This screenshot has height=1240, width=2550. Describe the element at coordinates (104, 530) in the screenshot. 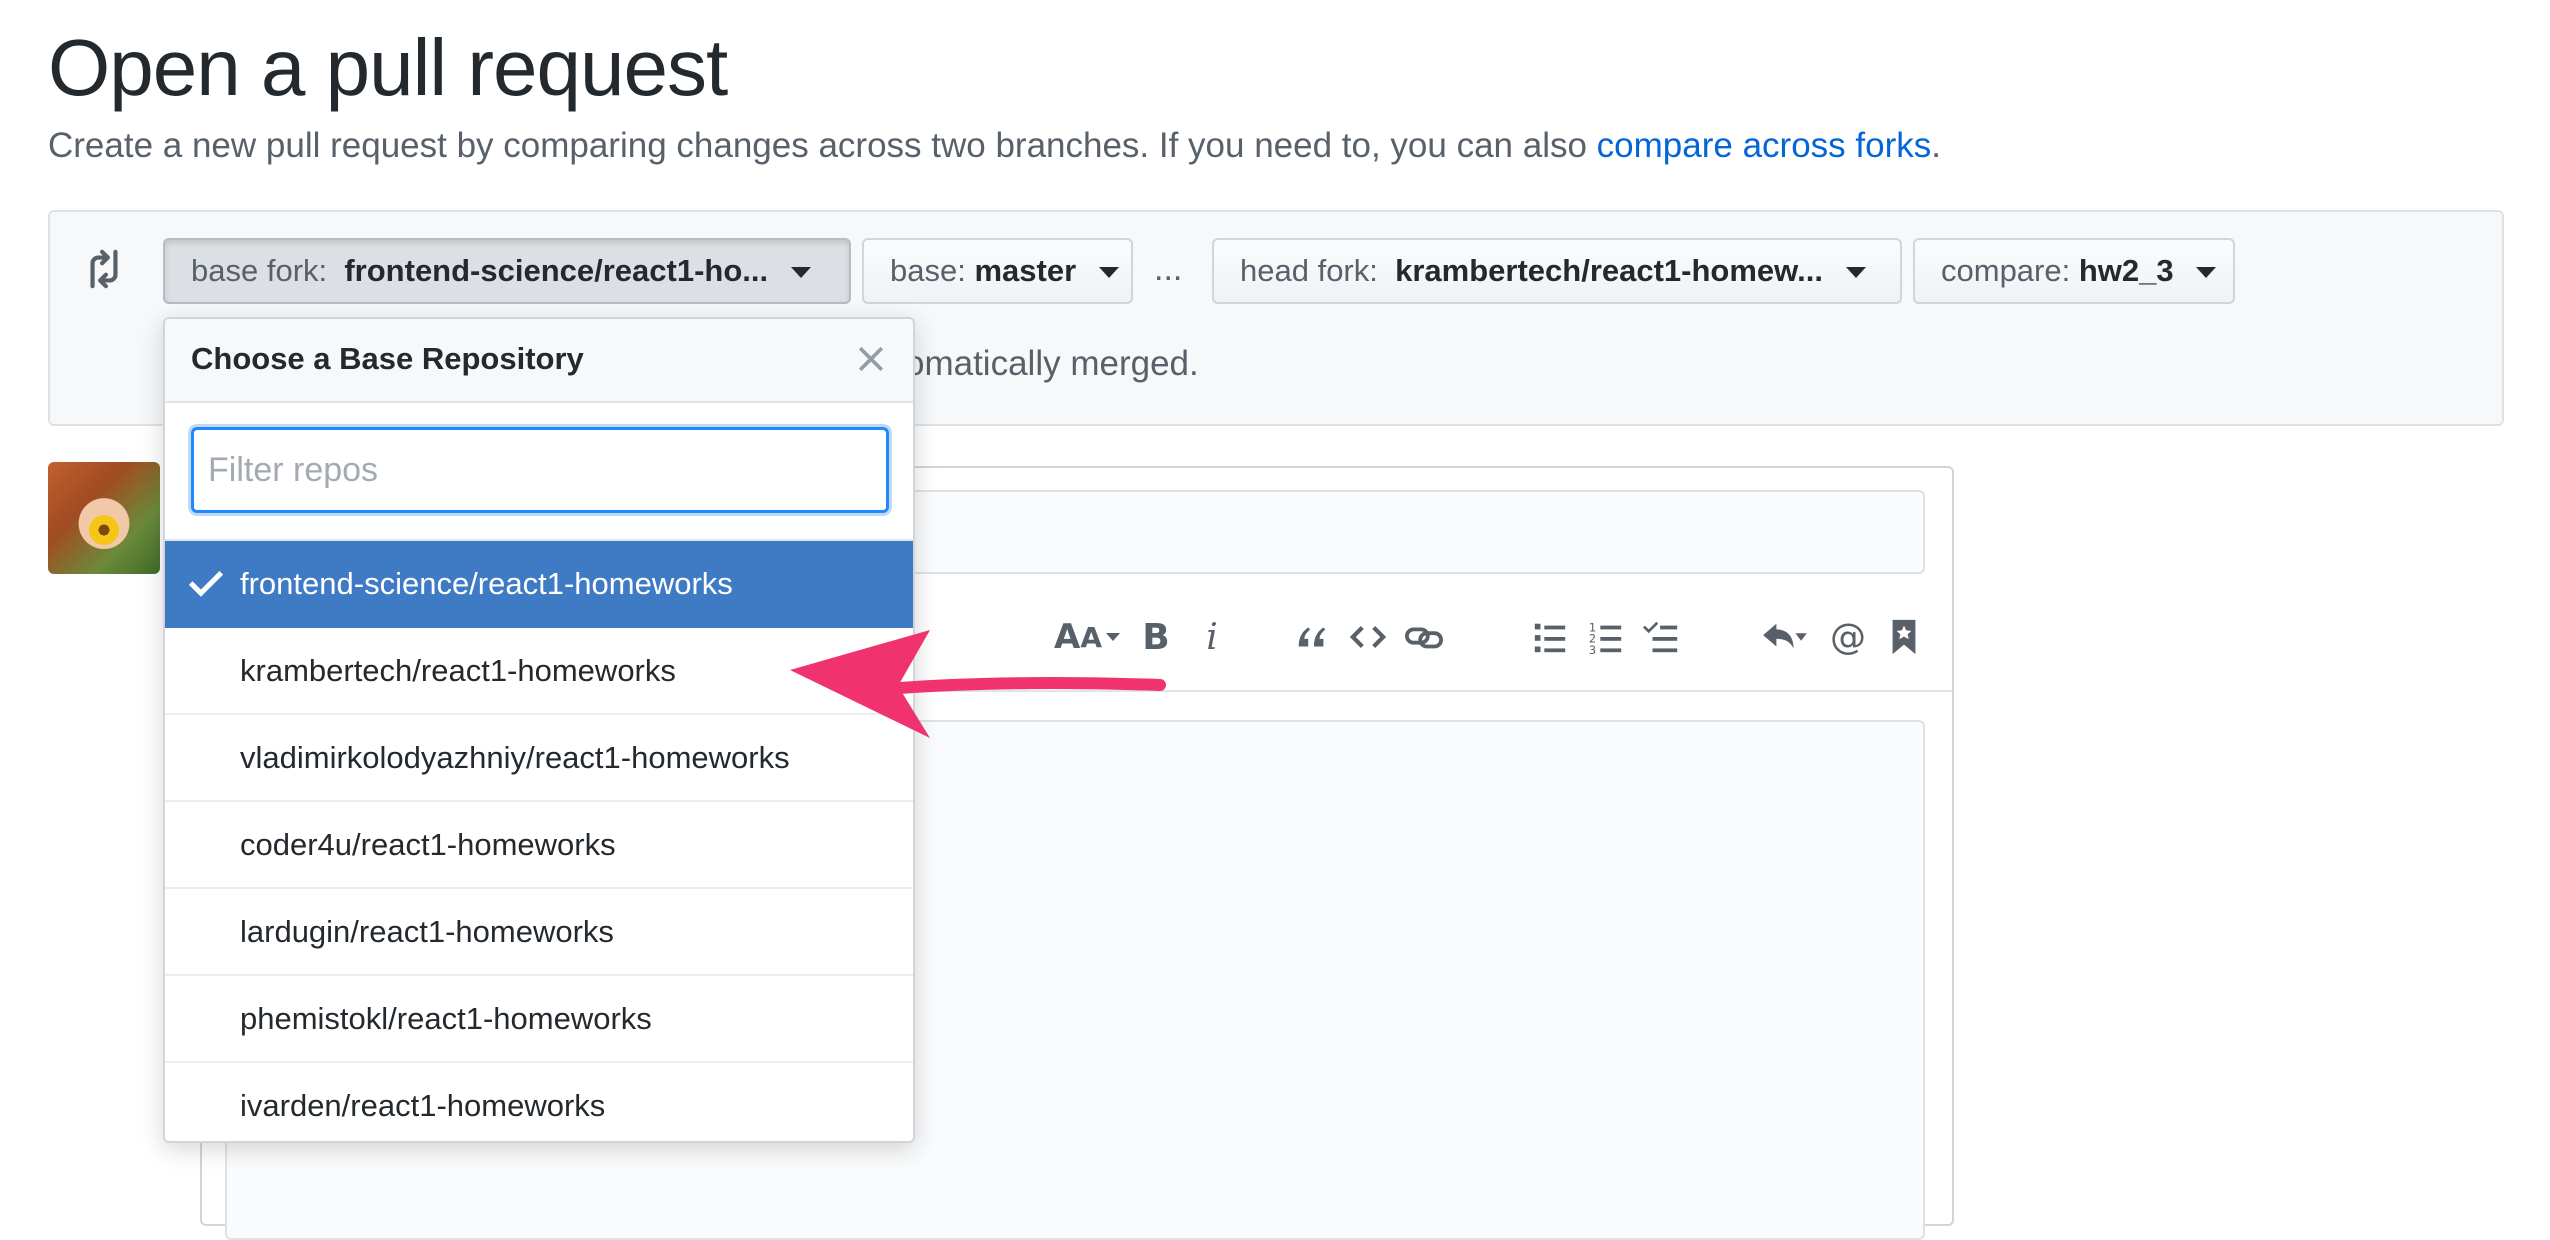

I see `flower-image` at that location.